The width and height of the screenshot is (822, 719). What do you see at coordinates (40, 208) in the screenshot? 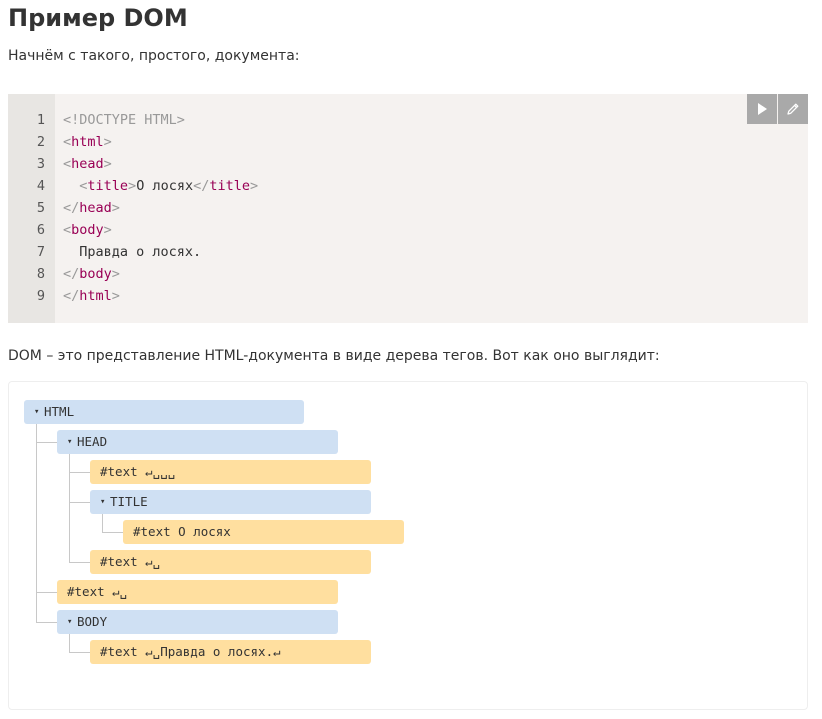
I see `line-number: 5` at bounding box center [40, 208].